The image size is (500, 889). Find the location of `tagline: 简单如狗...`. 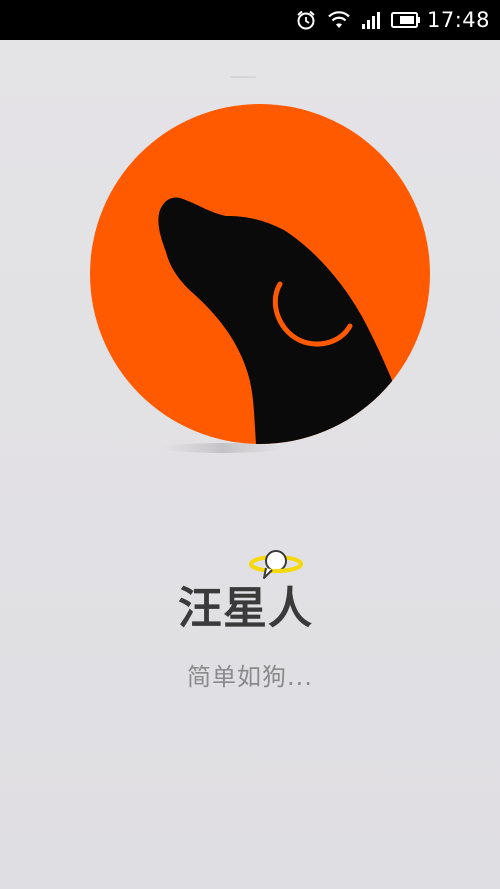

tagline: 简单如狗... is located at coordinates (250, 677).